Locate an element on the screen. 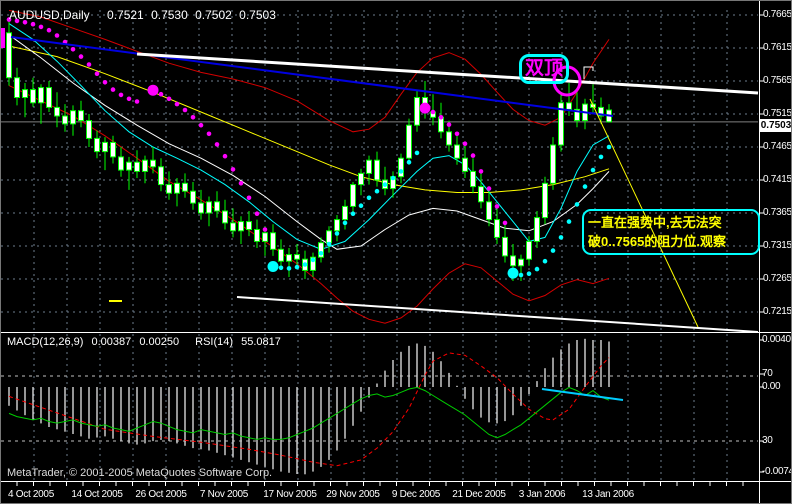  date-label: 7 Nov 2005 is located at coordinates (224, 494).